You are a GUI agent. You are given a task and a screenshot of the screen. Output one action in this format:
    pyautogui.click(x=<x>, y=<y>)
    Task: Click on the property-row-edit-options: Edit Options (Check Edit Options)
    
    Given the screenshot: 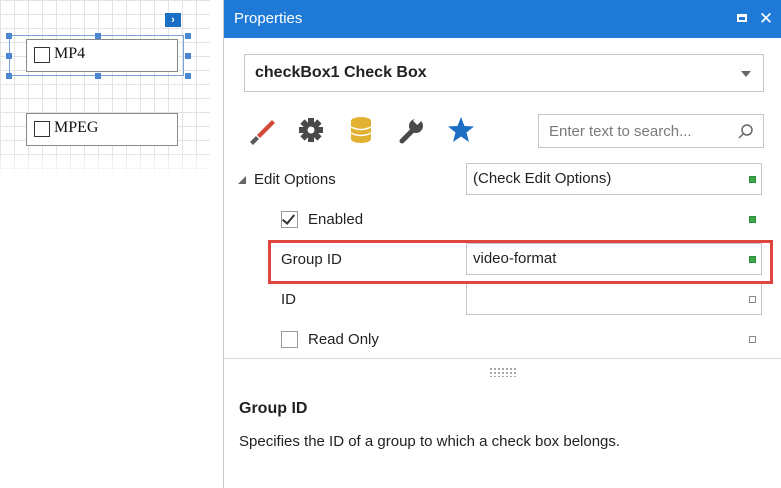 What is the action you would take?
    pyautogui.click(x=502, y=180)
    